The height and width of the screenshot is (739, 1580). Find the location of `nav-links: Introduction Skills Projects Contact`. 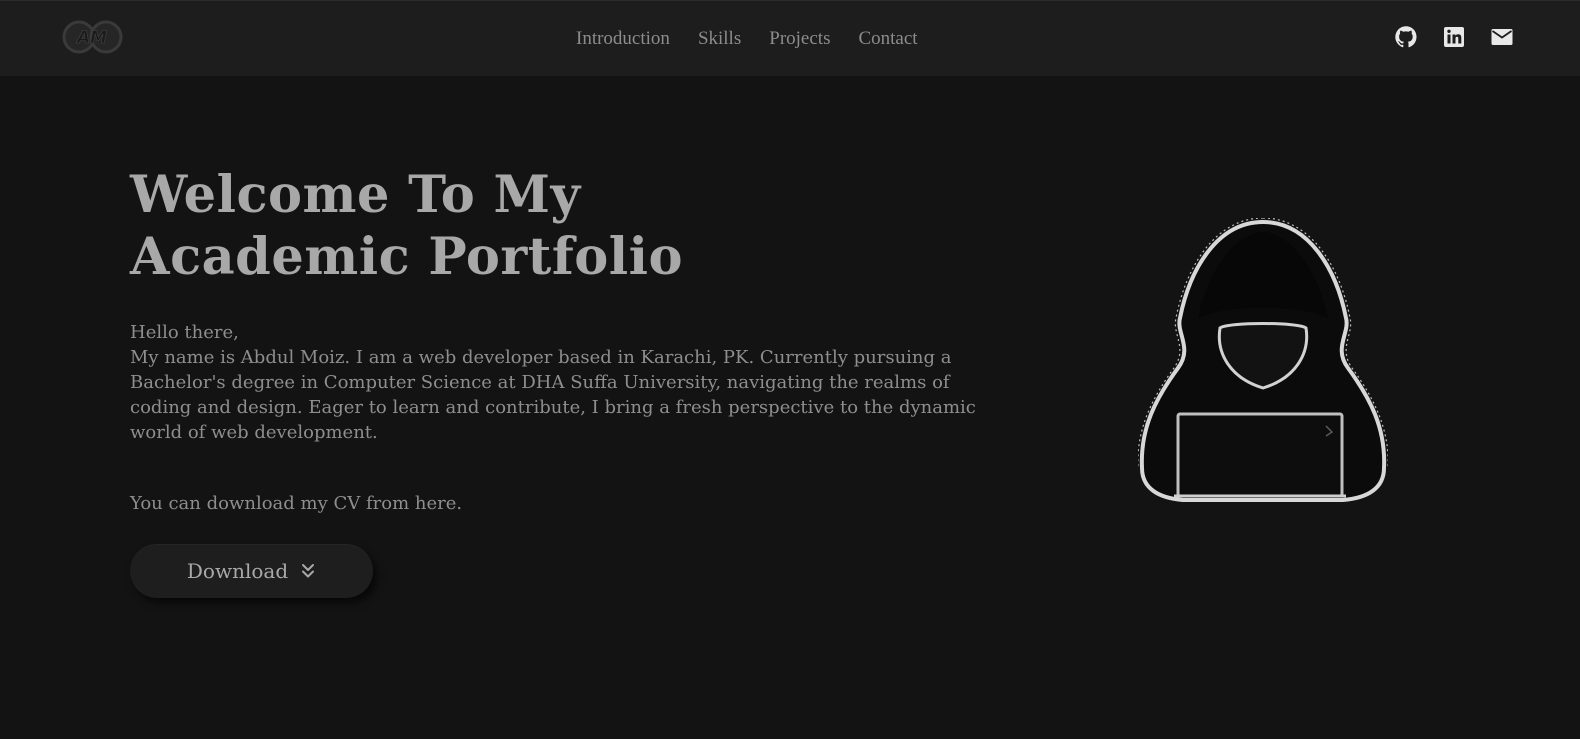

nav-links: Introduction Skills Projects Contact is located at coordinates (747, 39).